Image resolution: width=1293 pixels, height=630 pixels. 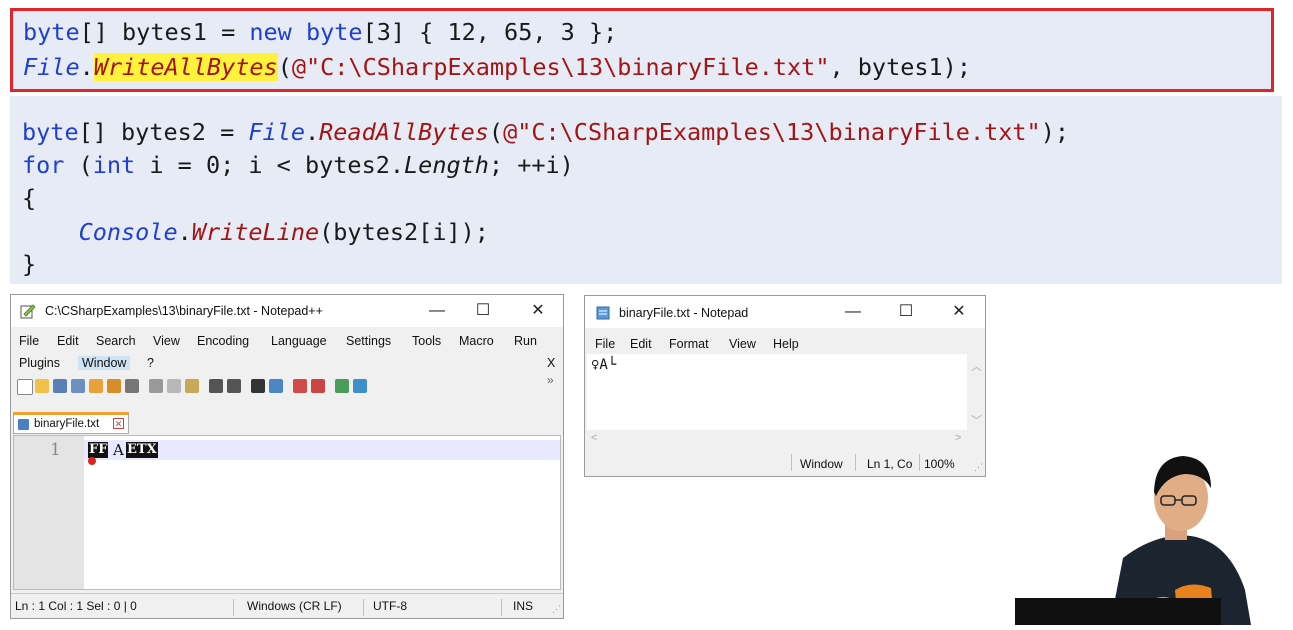 What do you see at coordinates (216, 386) in the screenshot?
I see `undo-icon` at bounding box center [216, 386].